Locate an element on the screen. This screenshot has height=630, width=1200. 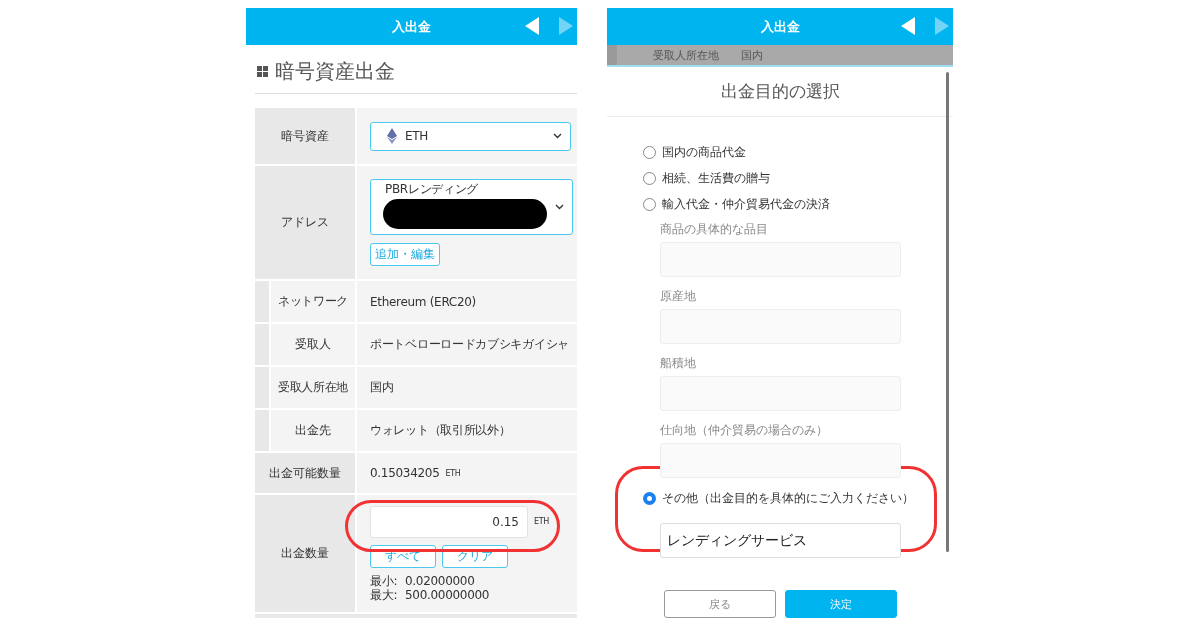
field-value: Ethereum (ERC20) is located at coordinates (423, 301).